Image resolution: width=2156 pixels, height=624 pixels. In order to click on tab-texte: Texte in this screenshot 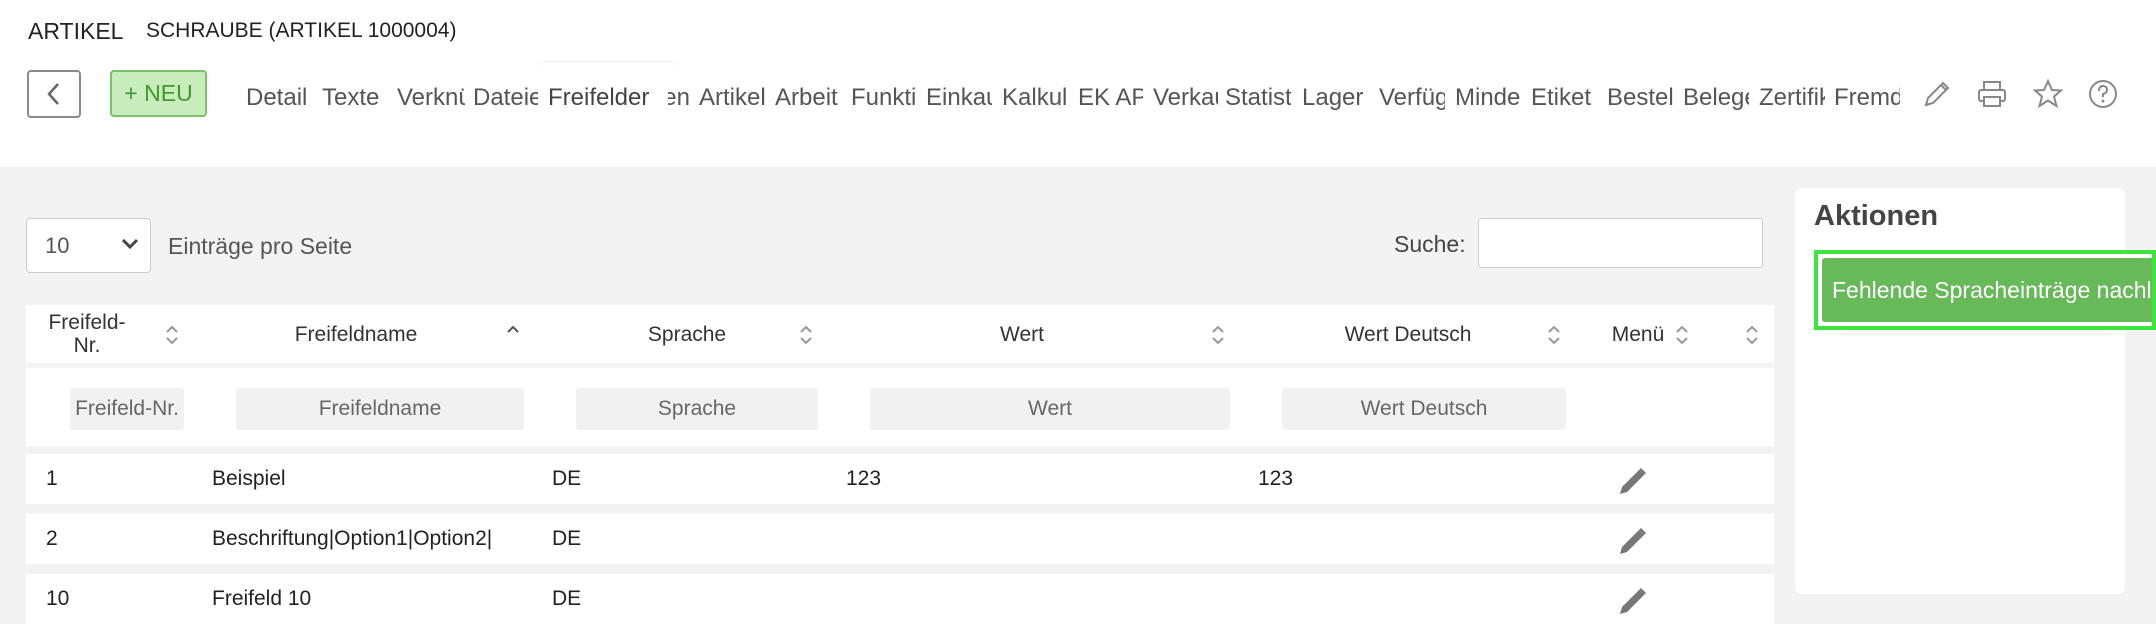, I will do `click(354, 93)`.